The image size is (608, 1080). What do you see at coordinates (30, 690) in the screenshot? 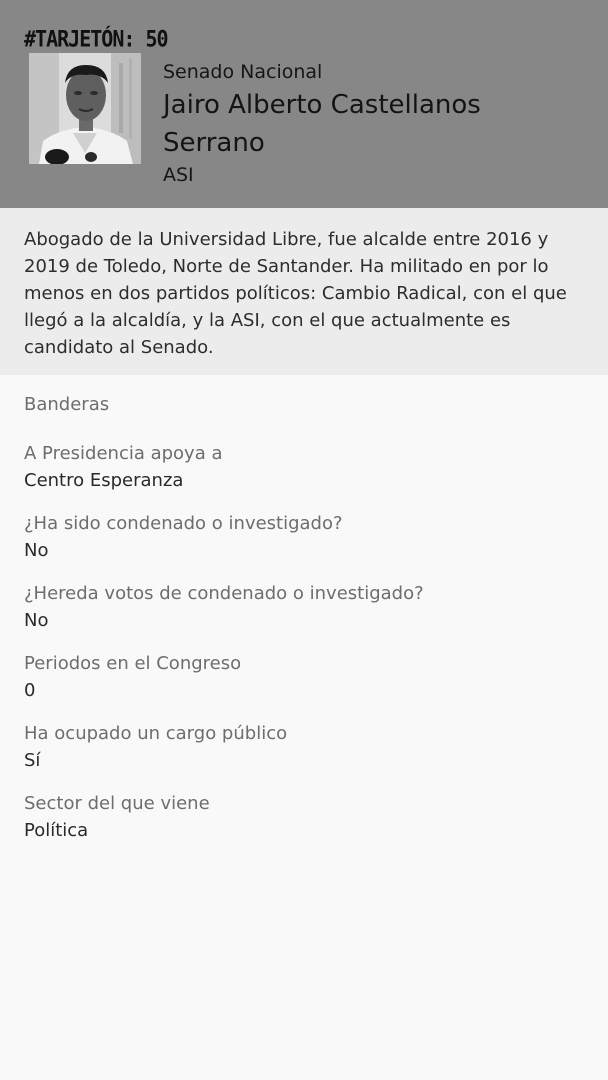
I see `field-value: 0` at bounding box center [30, 690].